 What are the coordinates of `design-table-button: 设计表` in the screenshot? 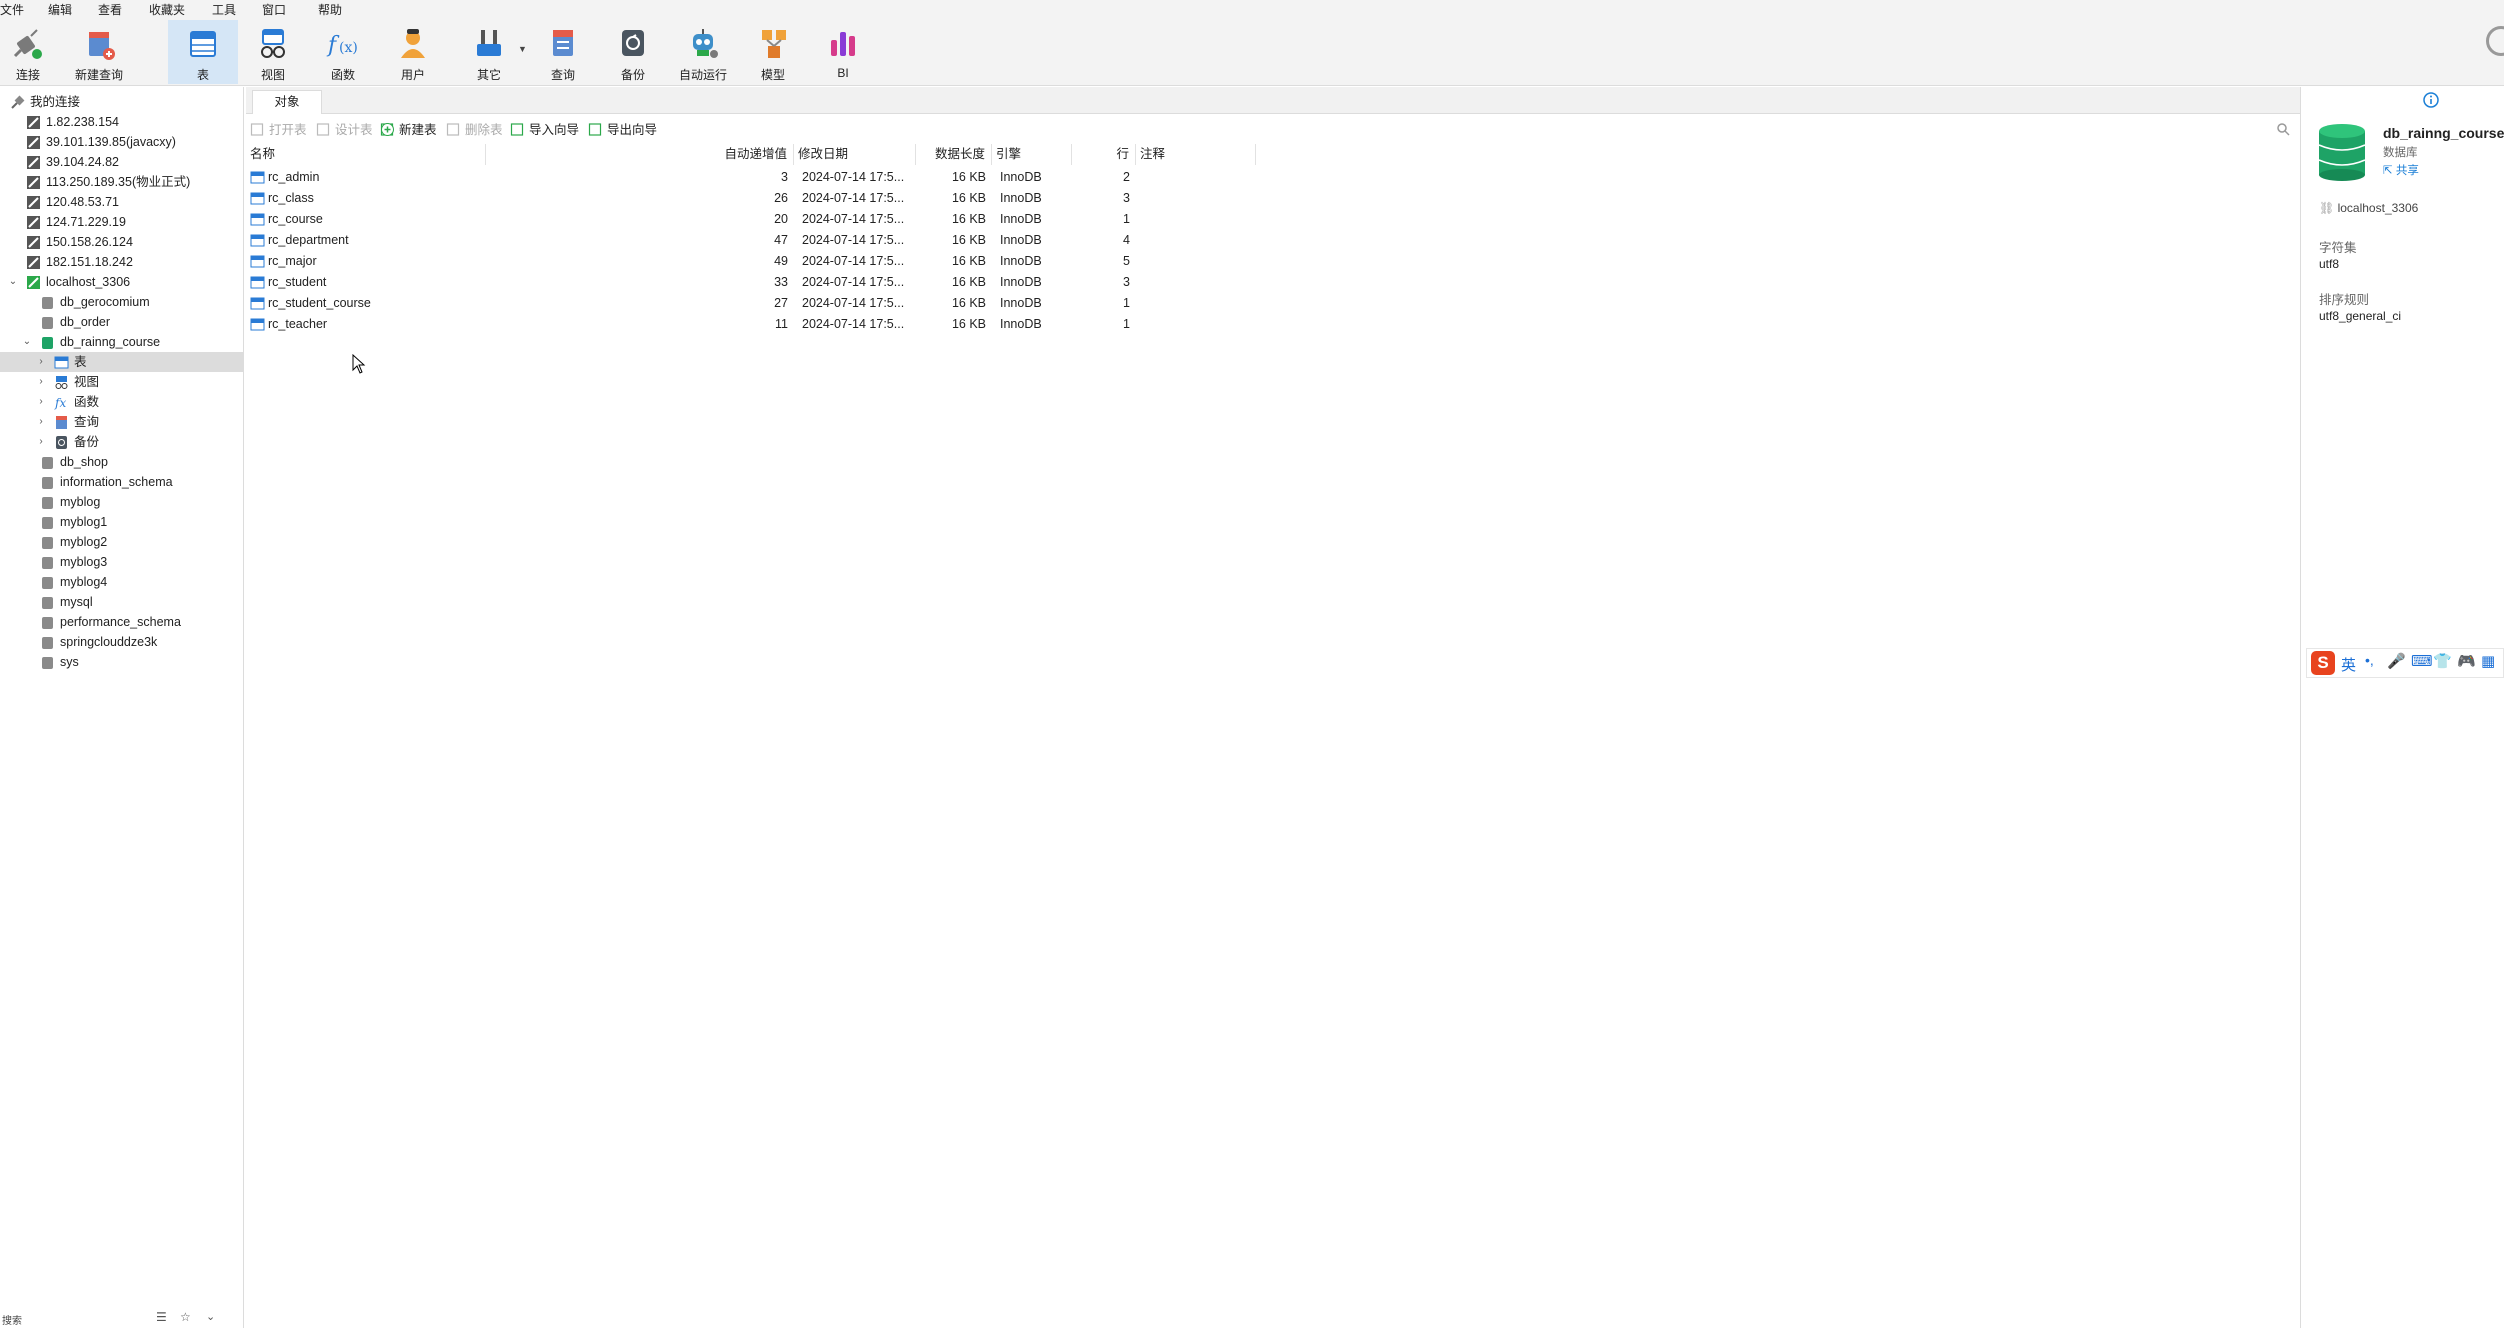 It's located at (344, 130).